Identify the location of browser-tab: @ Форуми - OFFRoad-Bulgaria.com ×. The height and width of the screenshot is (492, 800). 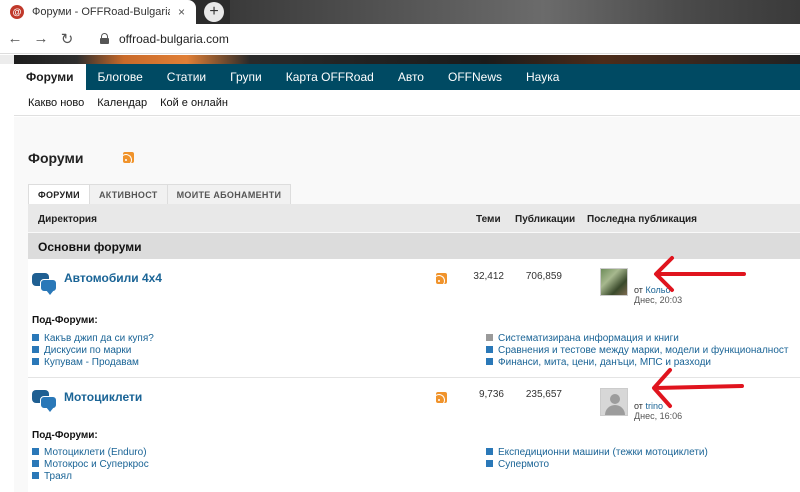
(98, 12).